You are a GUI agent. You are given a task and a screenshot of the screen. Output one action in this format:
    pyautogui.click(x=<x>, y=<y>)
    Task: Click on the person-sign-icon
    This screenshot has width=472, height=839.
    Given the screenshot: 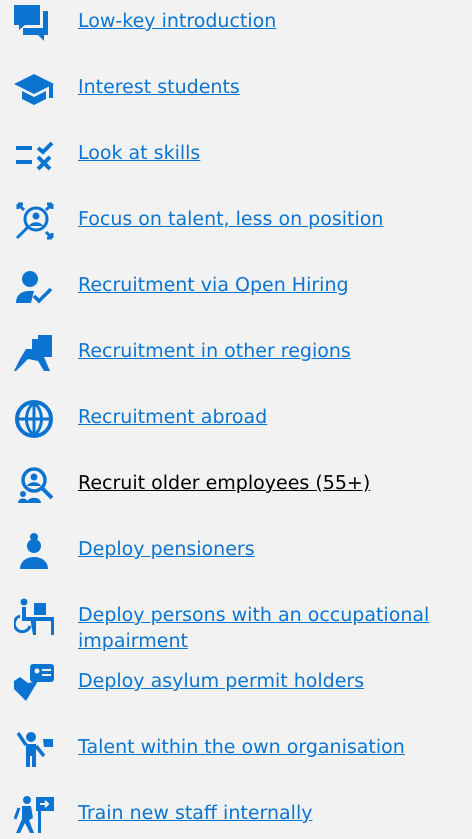 What is the action you would take?
    pyautogui.click(x=34, y=815)
    